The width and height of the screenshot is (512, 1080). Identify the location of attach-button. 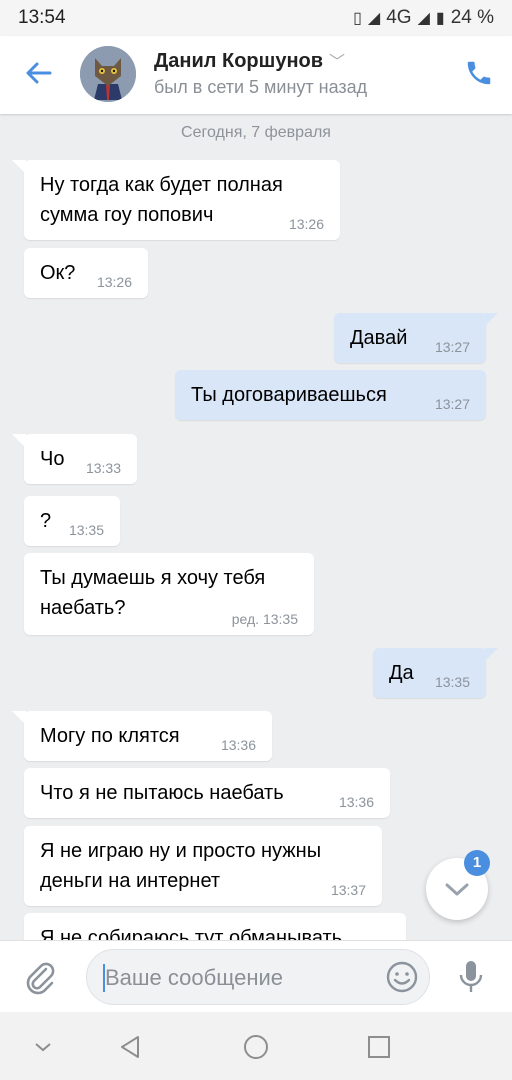
(40, 977).